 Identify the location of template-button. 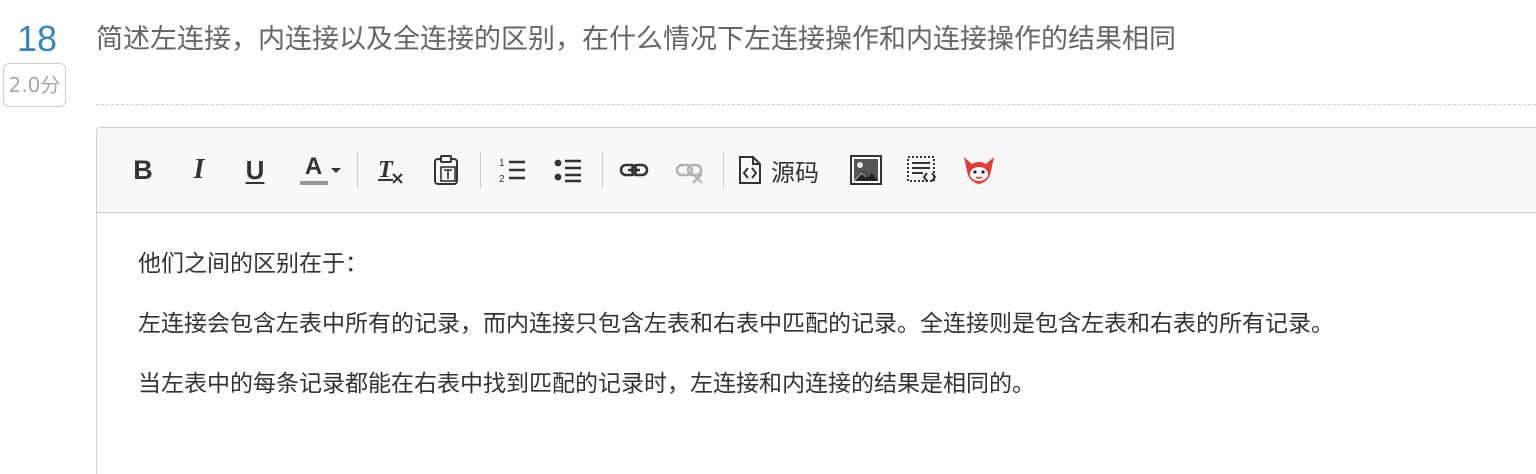
(922, 170).